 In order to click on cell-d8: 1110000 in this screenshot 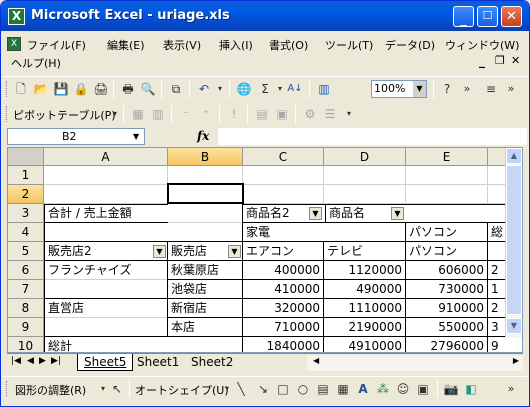, I will do `click(364, 308)`.